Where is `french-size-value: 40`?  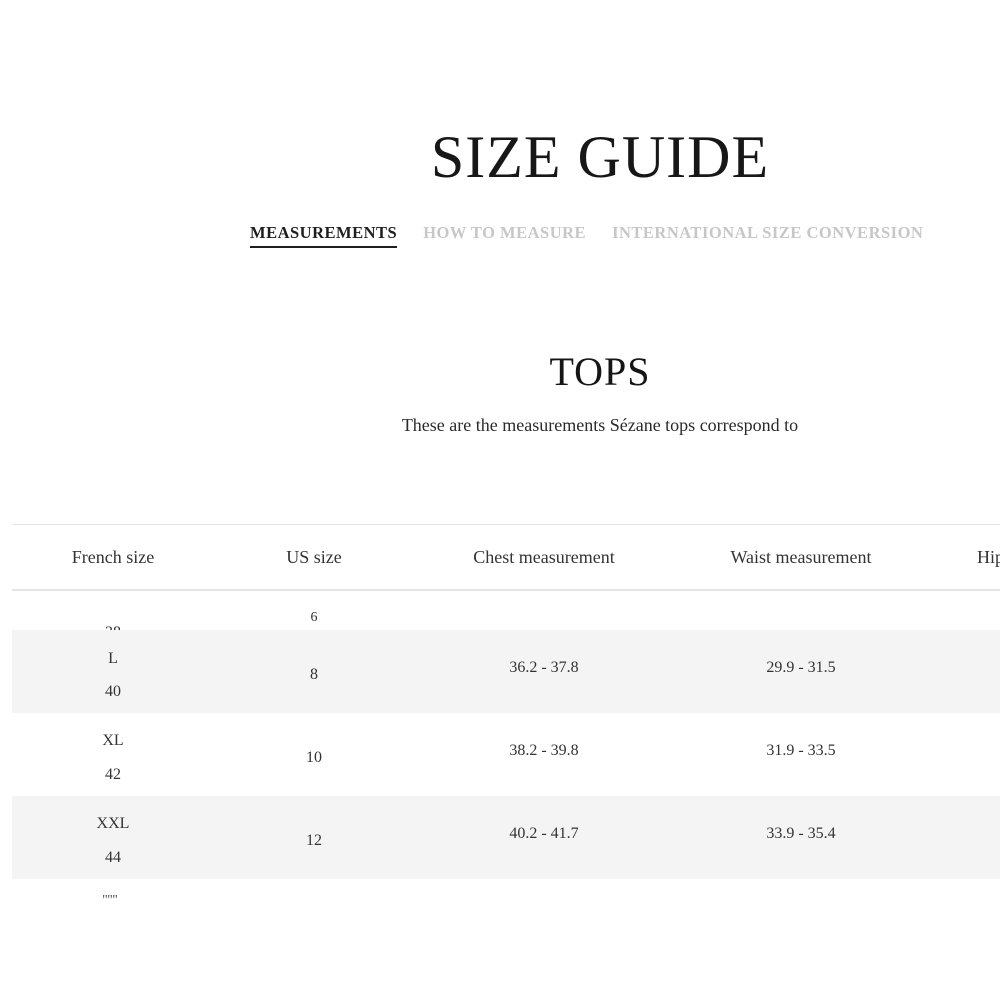
french-size-value: 40 is located at coordinates (113, 691).